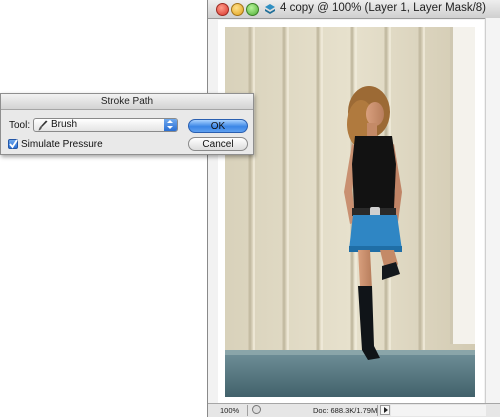 This screenshot has height=417, width=500. What do you see at coordinates (385, 410) in the screenshot?
I see `arrow-right-icon` at bounding box center [385, 410].